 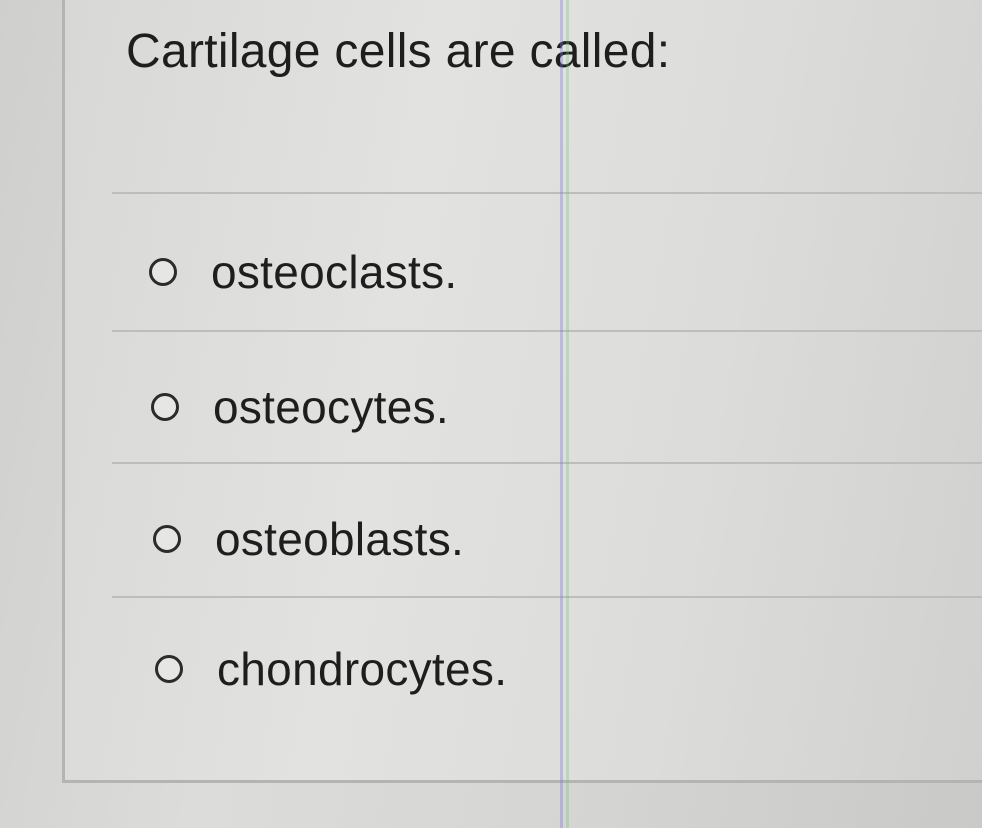 What do you see at coordinates (334, 272) in the screenshot?
I see `answer-label: osteoclasts.` at bounding box center [334, 272].